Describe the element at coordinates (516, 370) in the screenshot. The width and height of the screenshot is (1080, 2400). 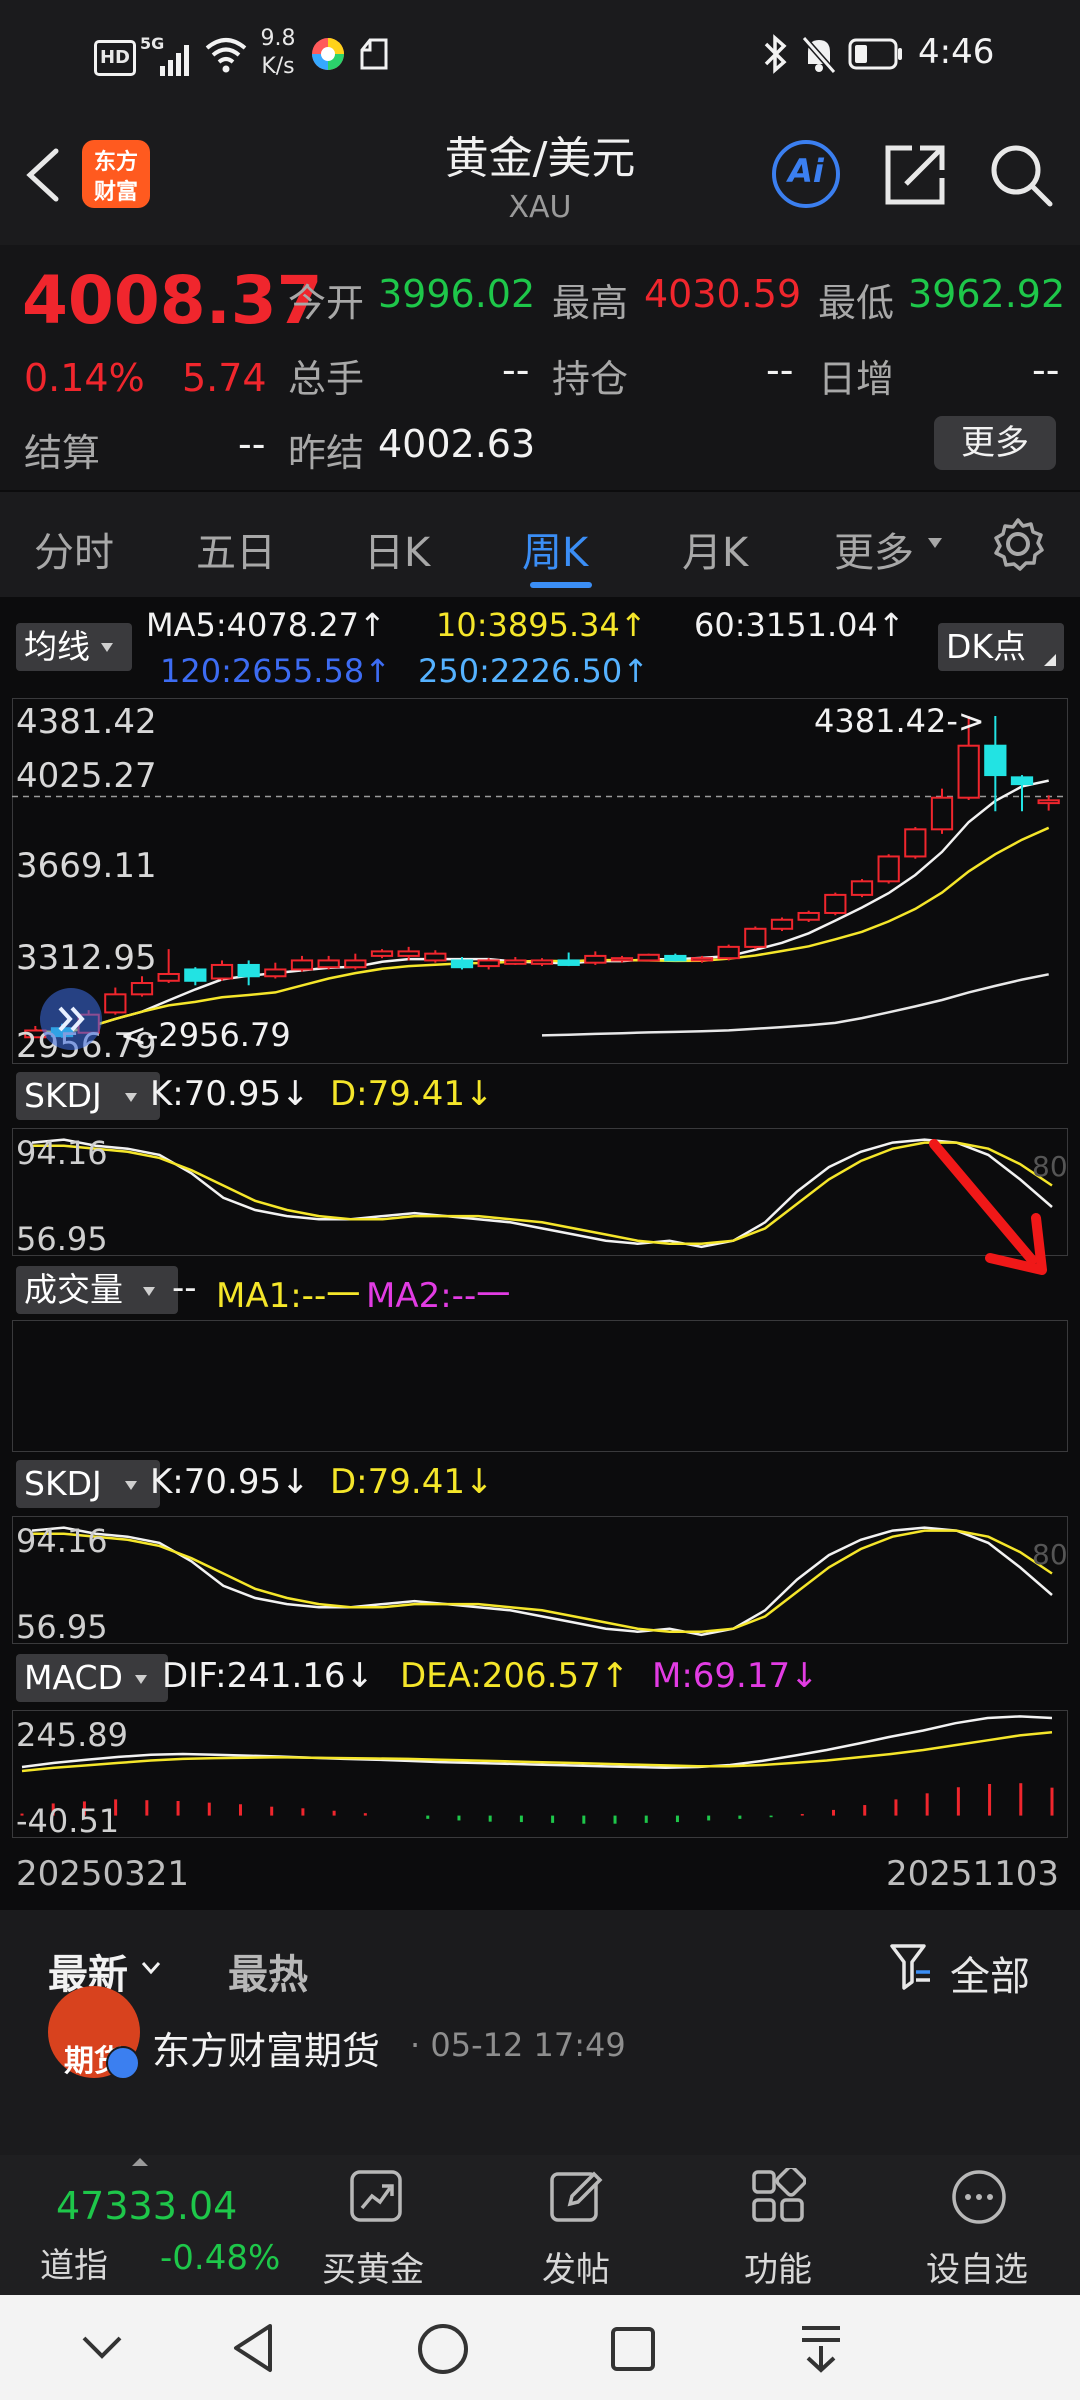
I see `volume-value: --` at that location.